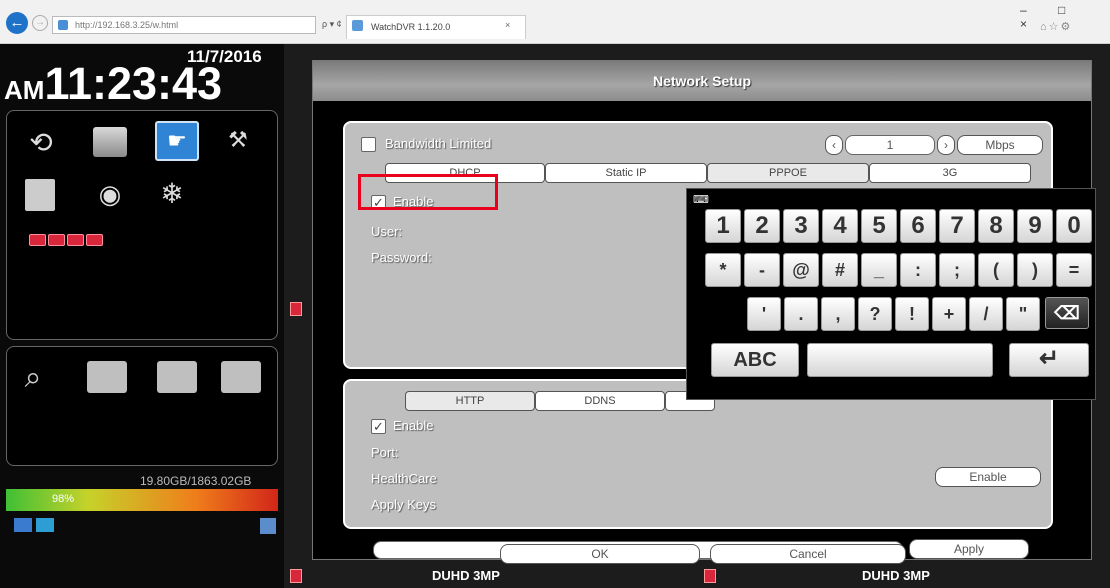 The height and width of the screenshot is (588, 1110). Describe the element at coordinates (1074, 270) in the screenshot. I see `symbol-key: =` at that location.